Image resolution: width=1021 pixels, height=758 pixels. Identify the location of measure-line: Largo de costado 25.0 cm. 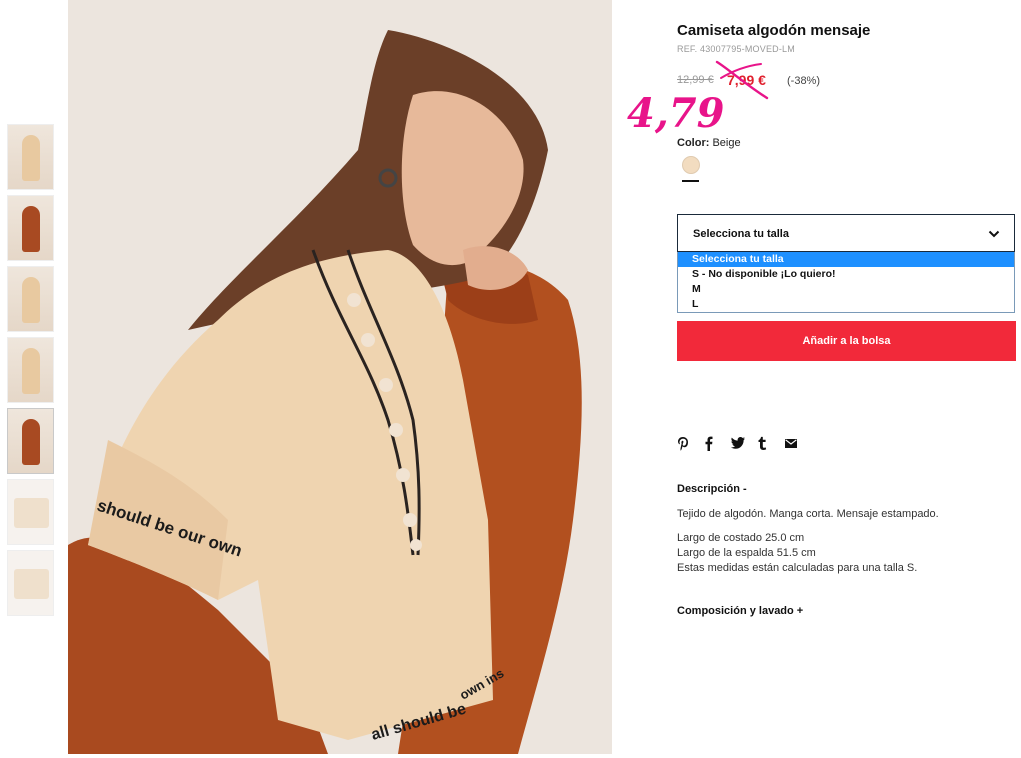
(741, 538).